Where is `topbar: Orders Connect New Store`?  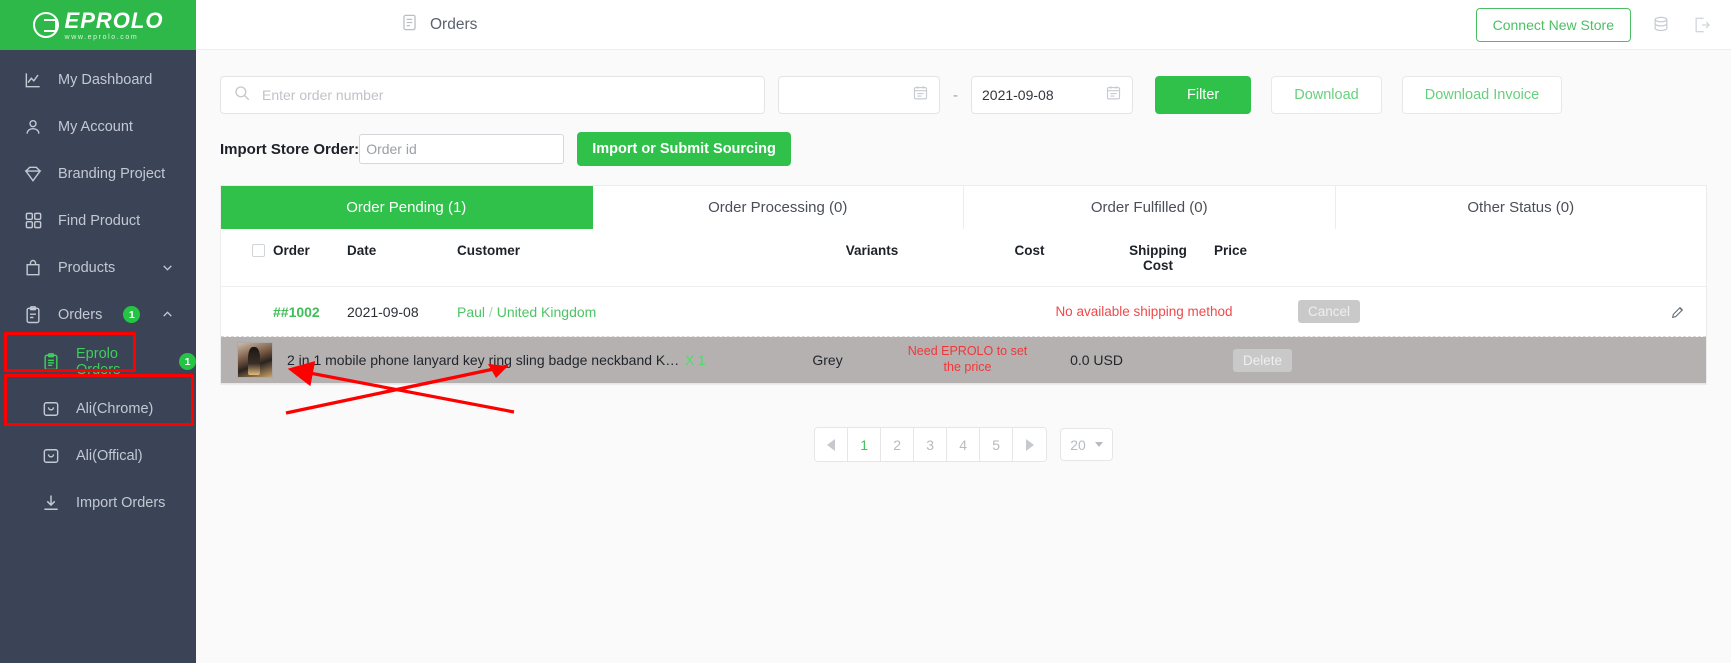
topbar: Orders Connect New Store is located at coordinates (963, 25).